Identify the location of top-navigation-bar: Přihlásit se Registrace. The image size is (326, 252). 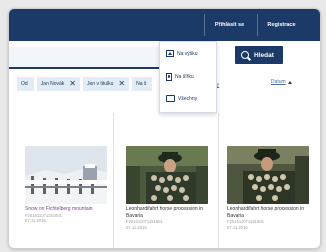
(164, 25).